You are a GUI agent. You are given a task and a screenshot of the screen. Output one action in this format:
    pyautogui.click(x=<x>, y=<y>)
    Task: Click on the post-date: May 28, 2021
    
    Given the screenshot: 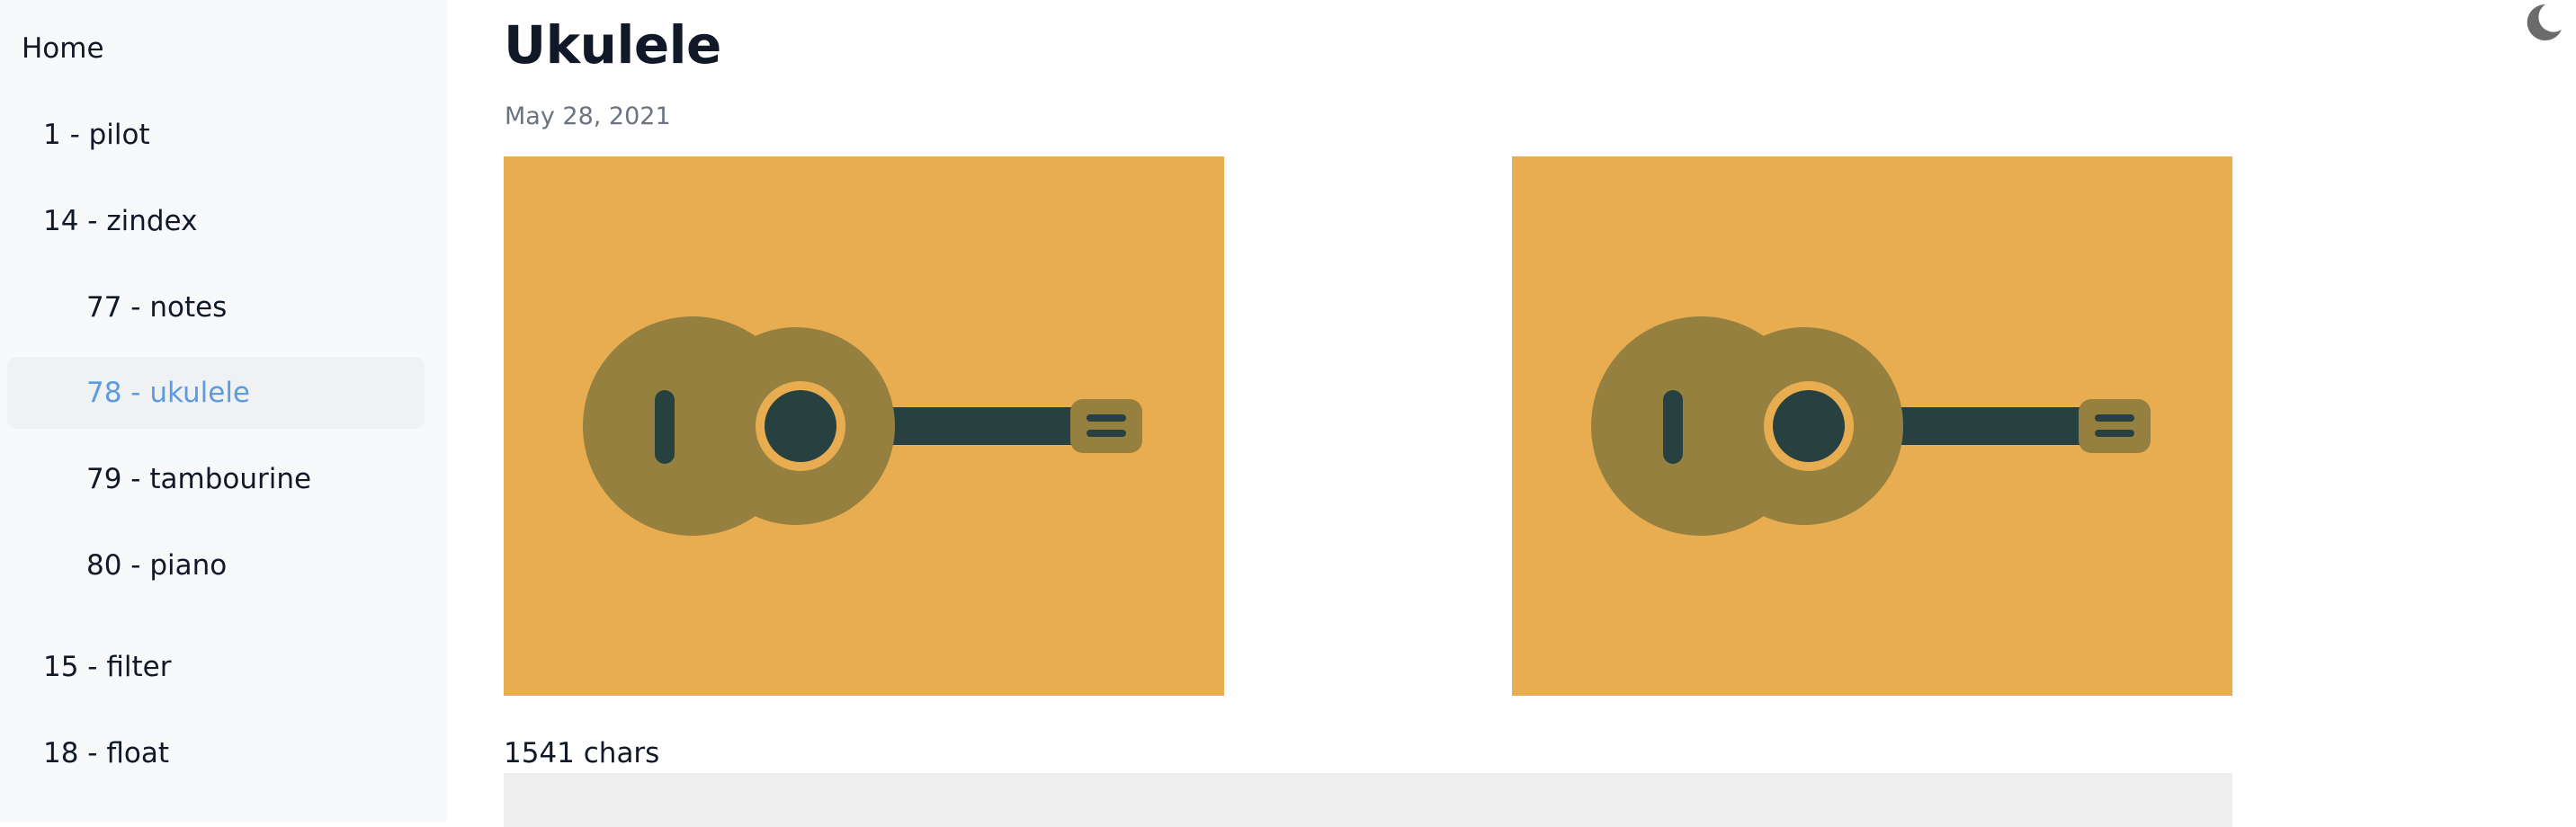 What is the action you would take?
    pyautogui.click(x=588, y=116)
    